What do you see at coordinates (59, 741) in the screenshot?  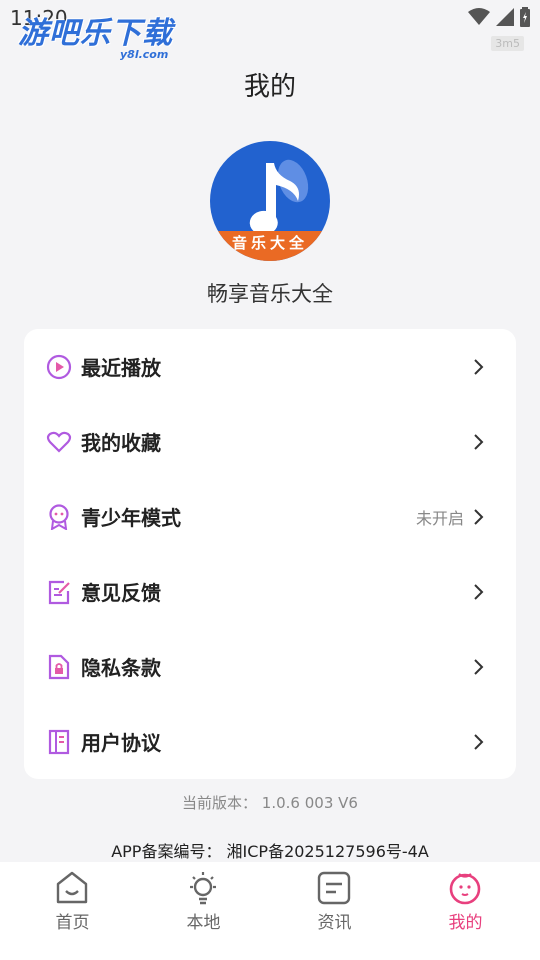 I see `agreement-icon` at bounding box center [59, 741].